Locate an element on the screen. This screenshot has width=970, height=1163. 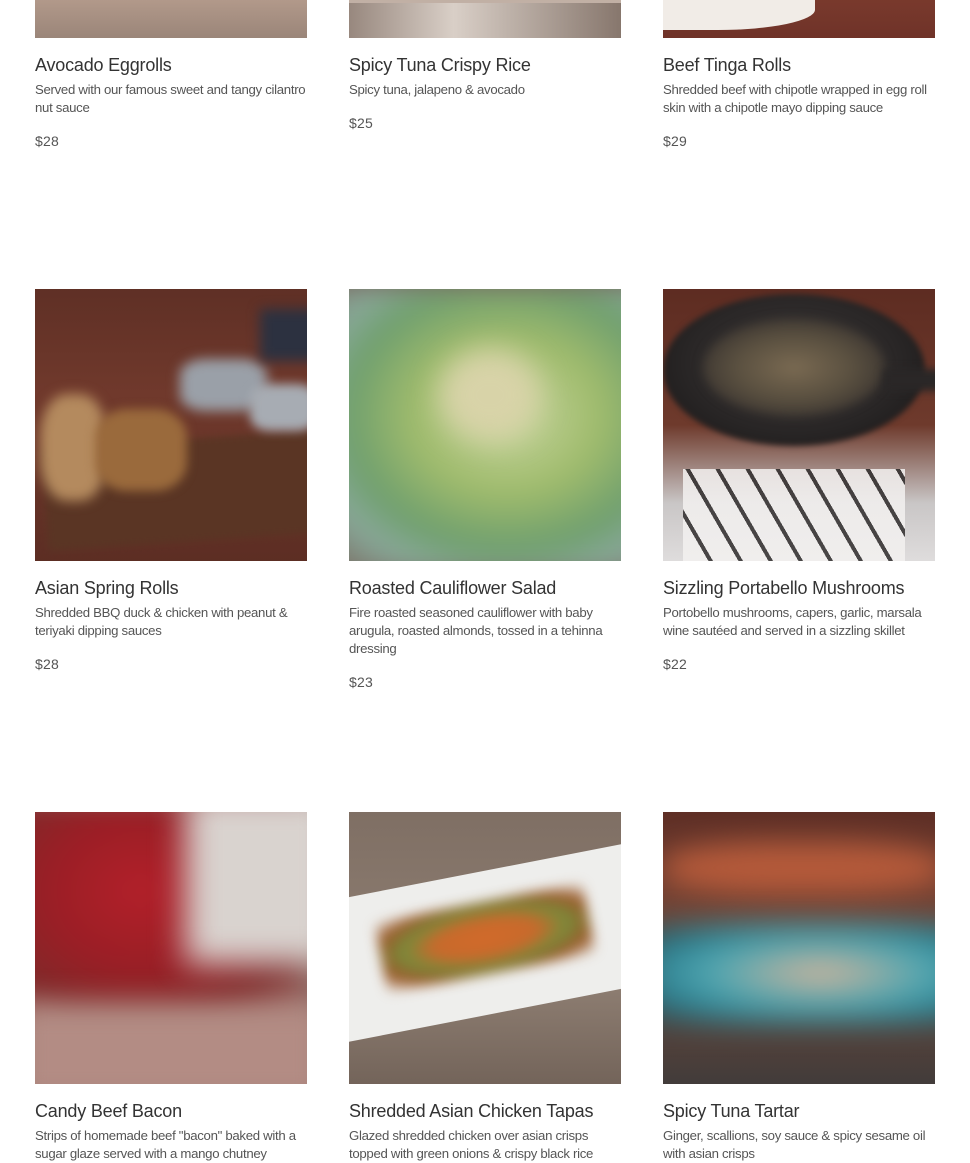
dish-photo-asian-spring-rolls is located at coordinates (171, 425).